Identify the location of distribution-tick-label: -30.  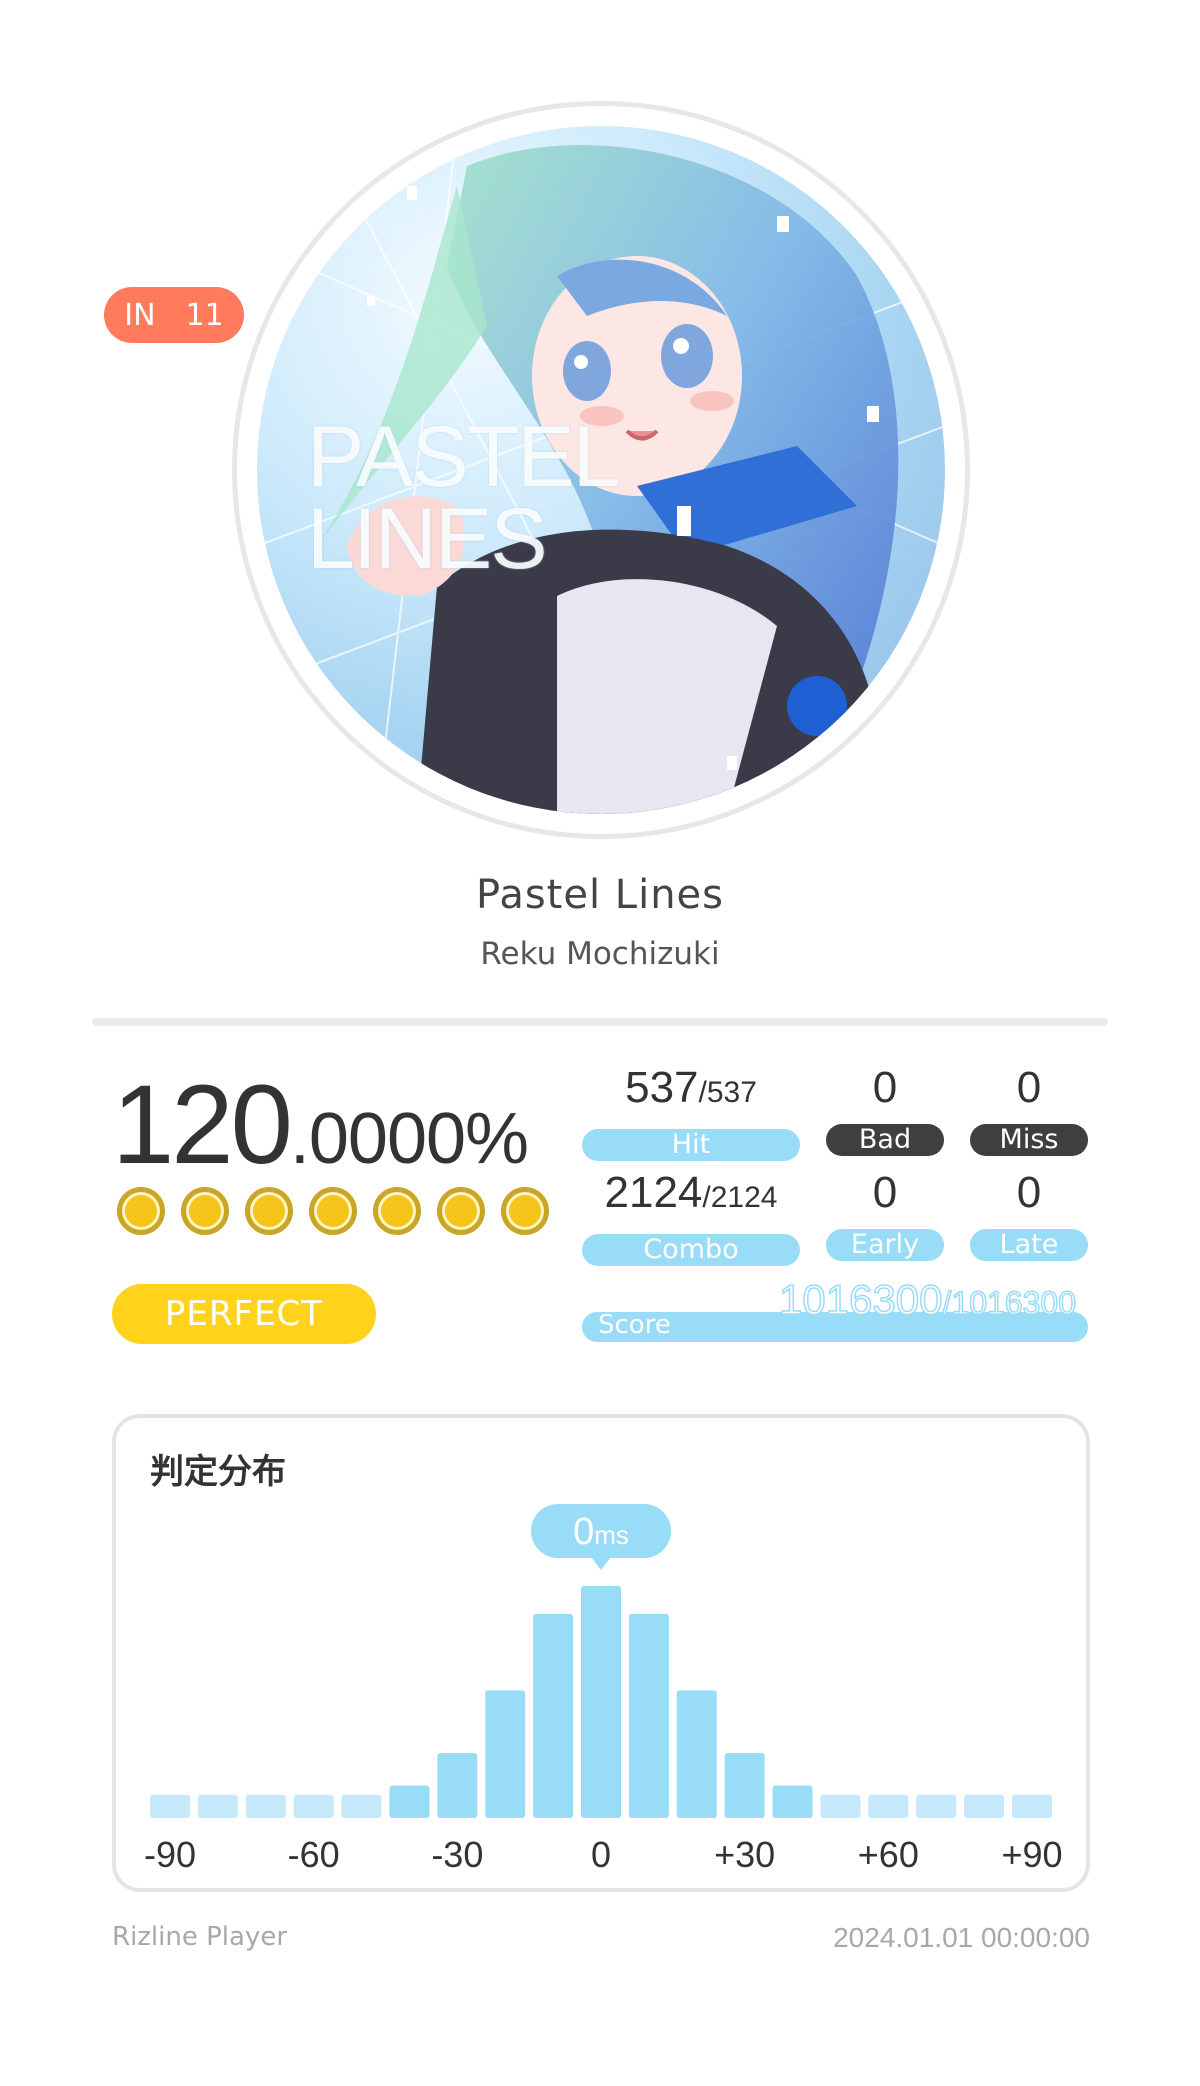
(457, 1854).